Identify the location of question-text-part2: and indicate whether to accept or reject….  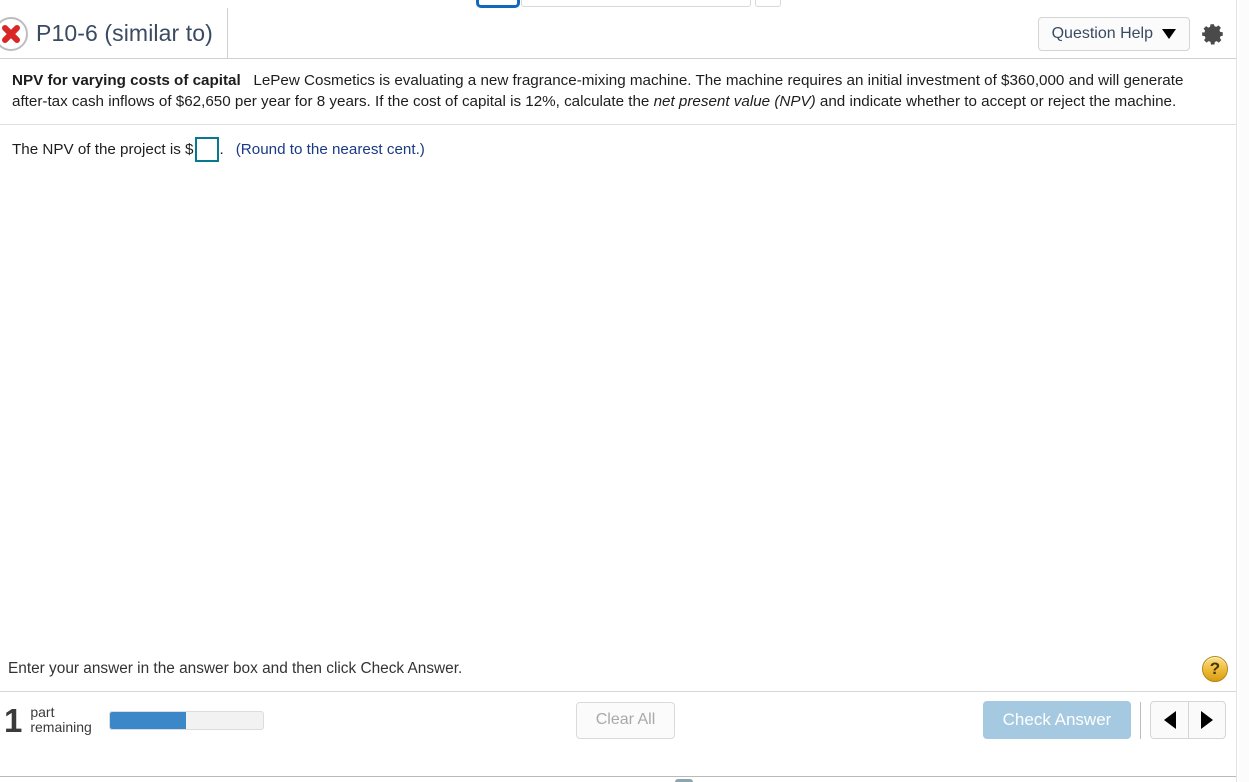
(996, 101).